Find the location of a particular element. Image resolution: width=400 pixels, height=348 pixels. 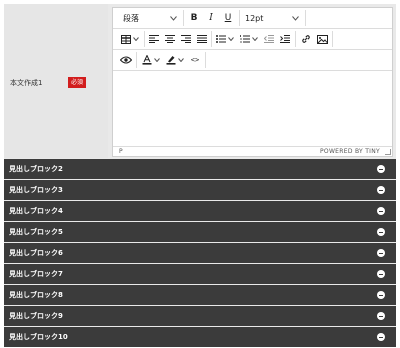

resize-handle is located at coordinates (388, 152).